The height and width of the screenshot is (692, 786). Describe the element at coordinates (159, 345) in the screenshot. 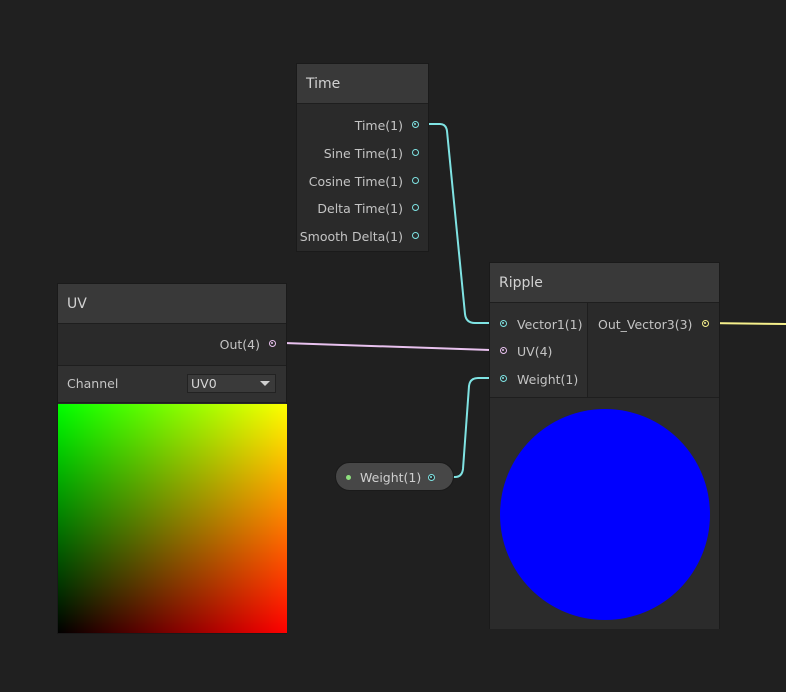

I see `uv-output-out: Out(4)` at that location.